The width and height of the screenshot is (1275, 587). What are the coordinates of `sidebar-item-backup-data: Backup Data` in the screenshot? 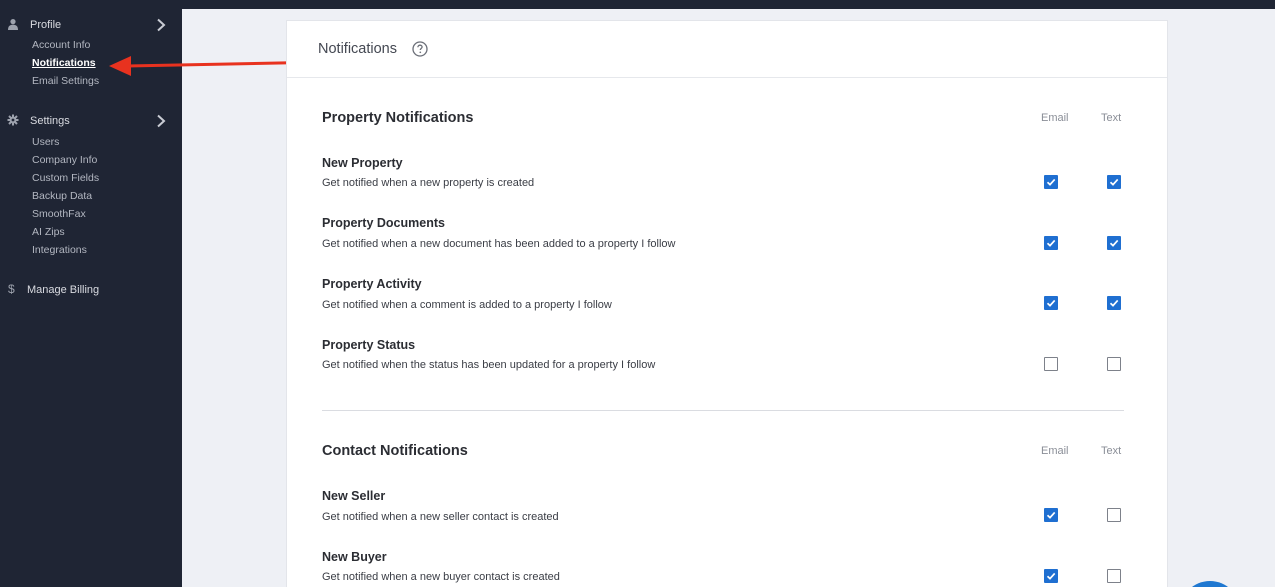 It's located at (62, 196).